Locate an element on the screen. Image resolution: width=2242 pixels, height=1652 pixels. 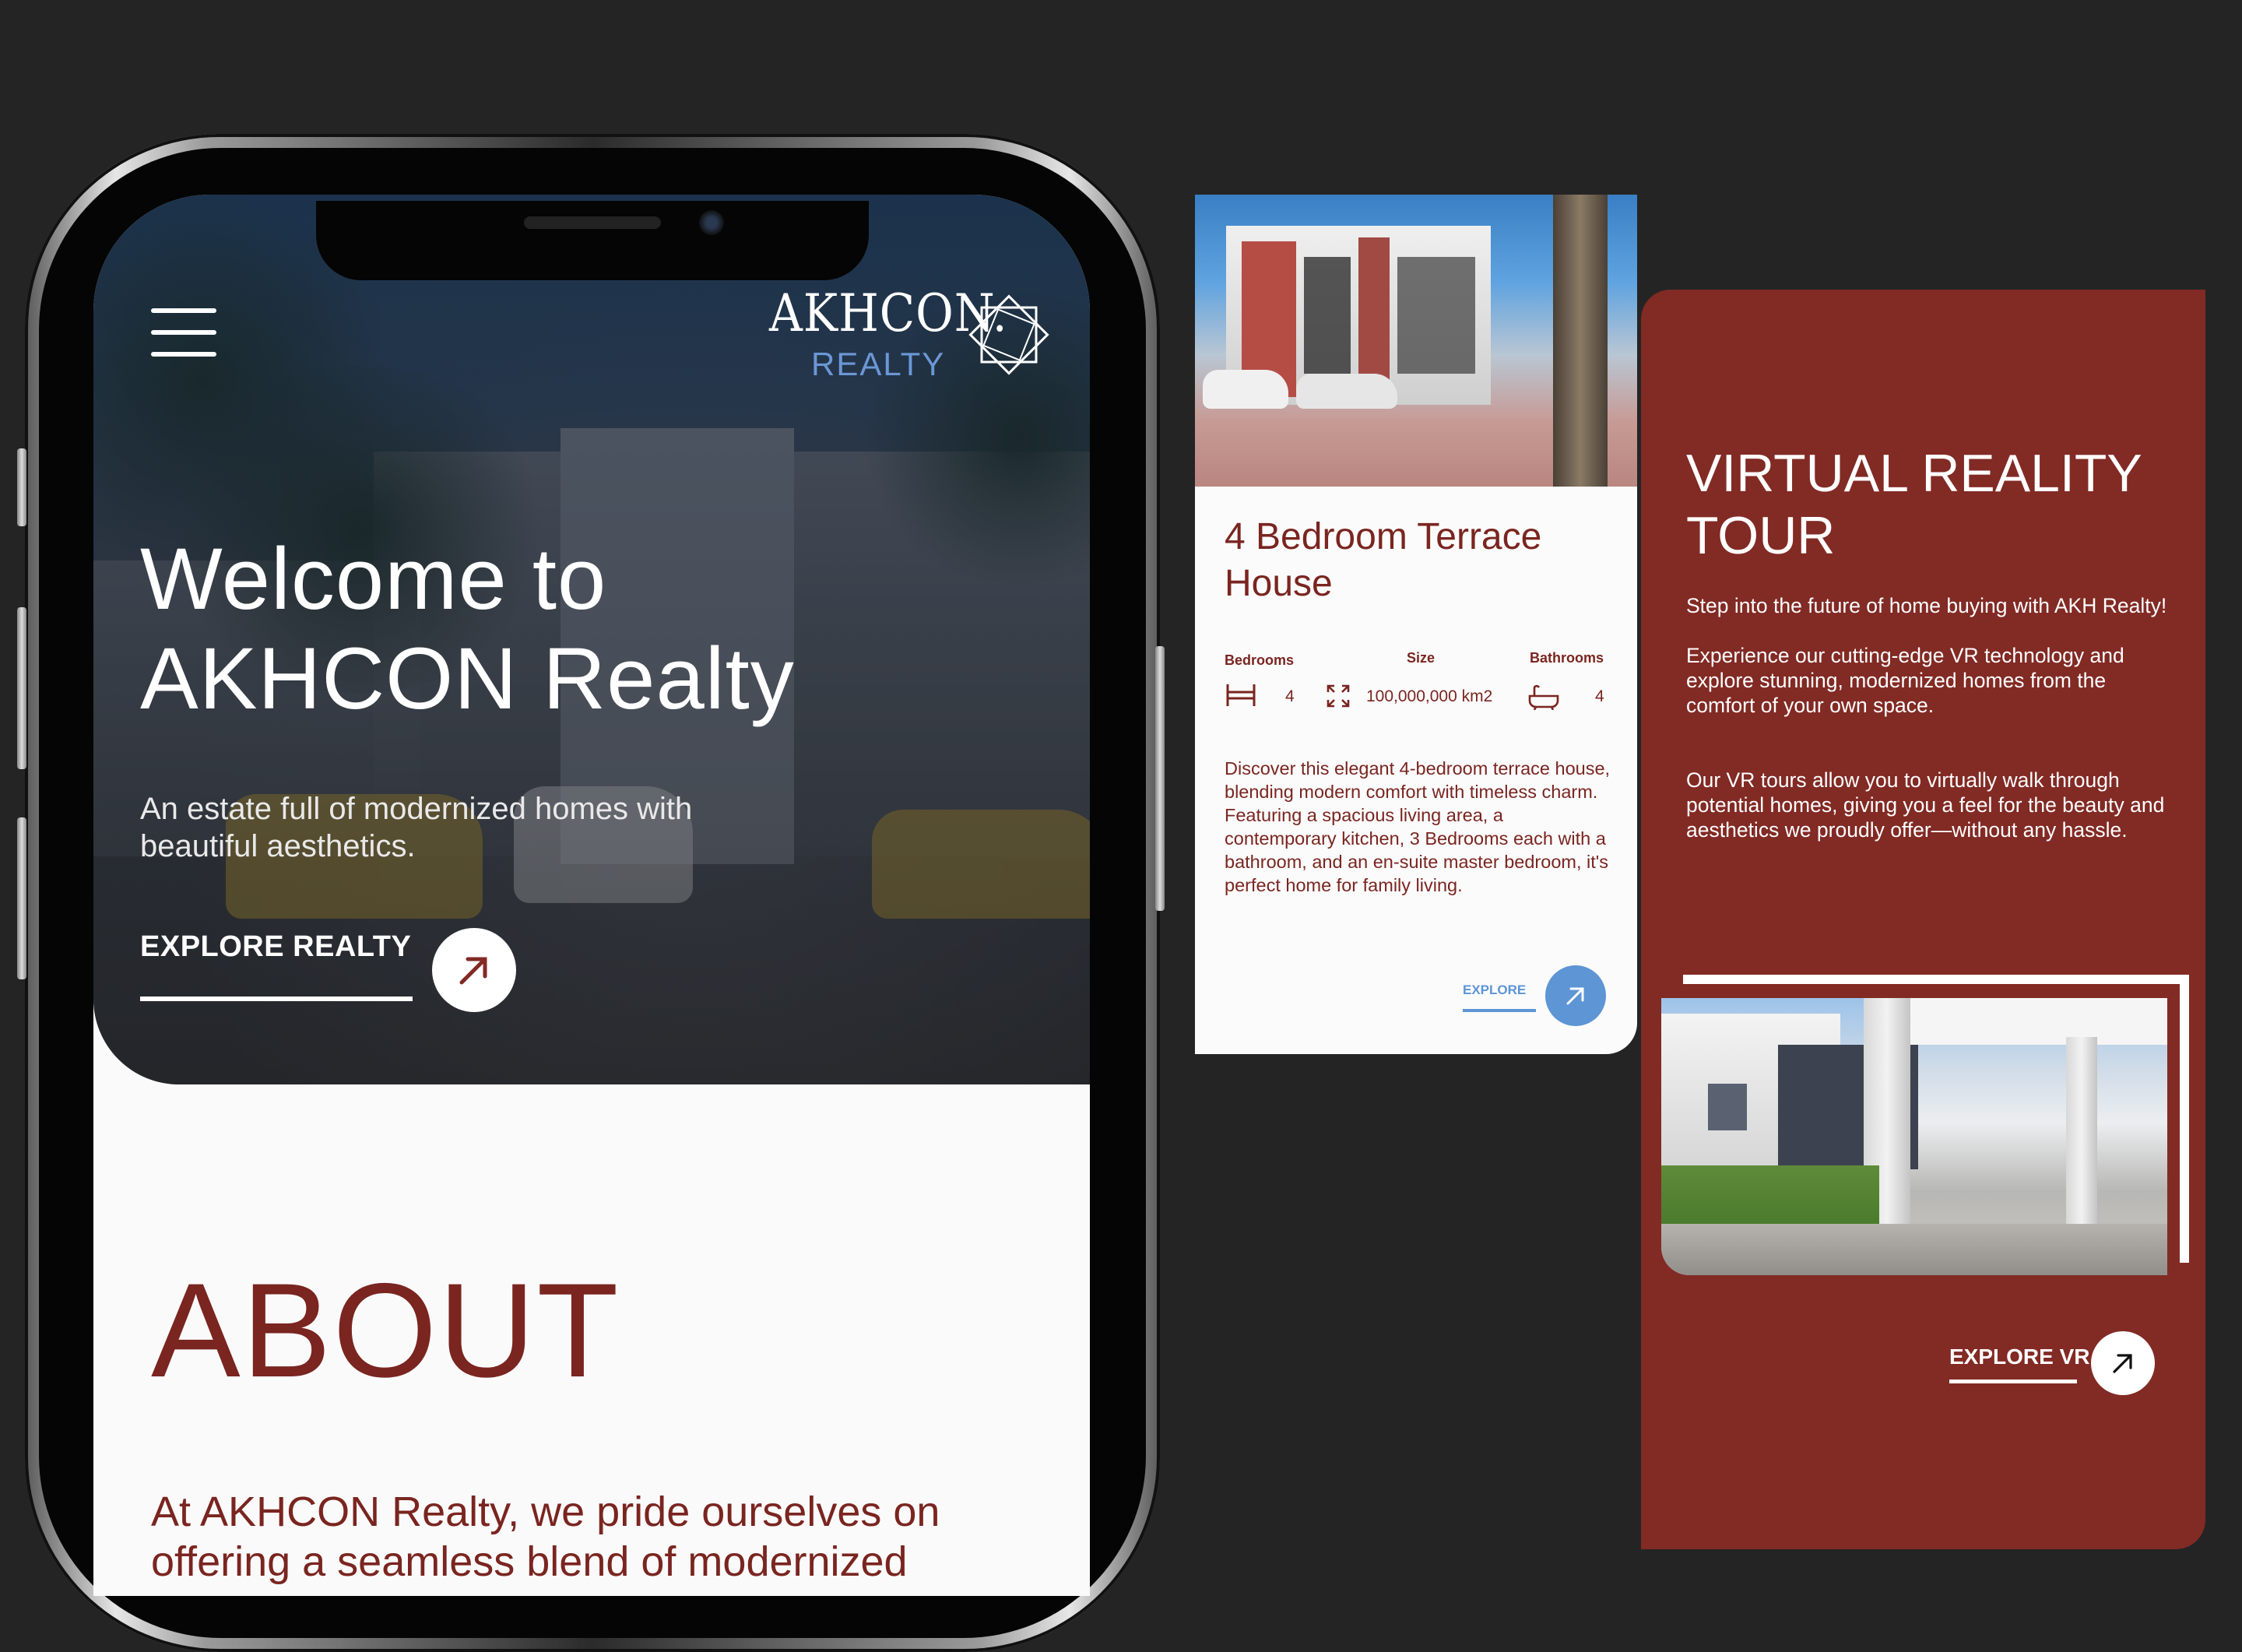
about-heading: ABOUT is located at coordinates (385, 1330).